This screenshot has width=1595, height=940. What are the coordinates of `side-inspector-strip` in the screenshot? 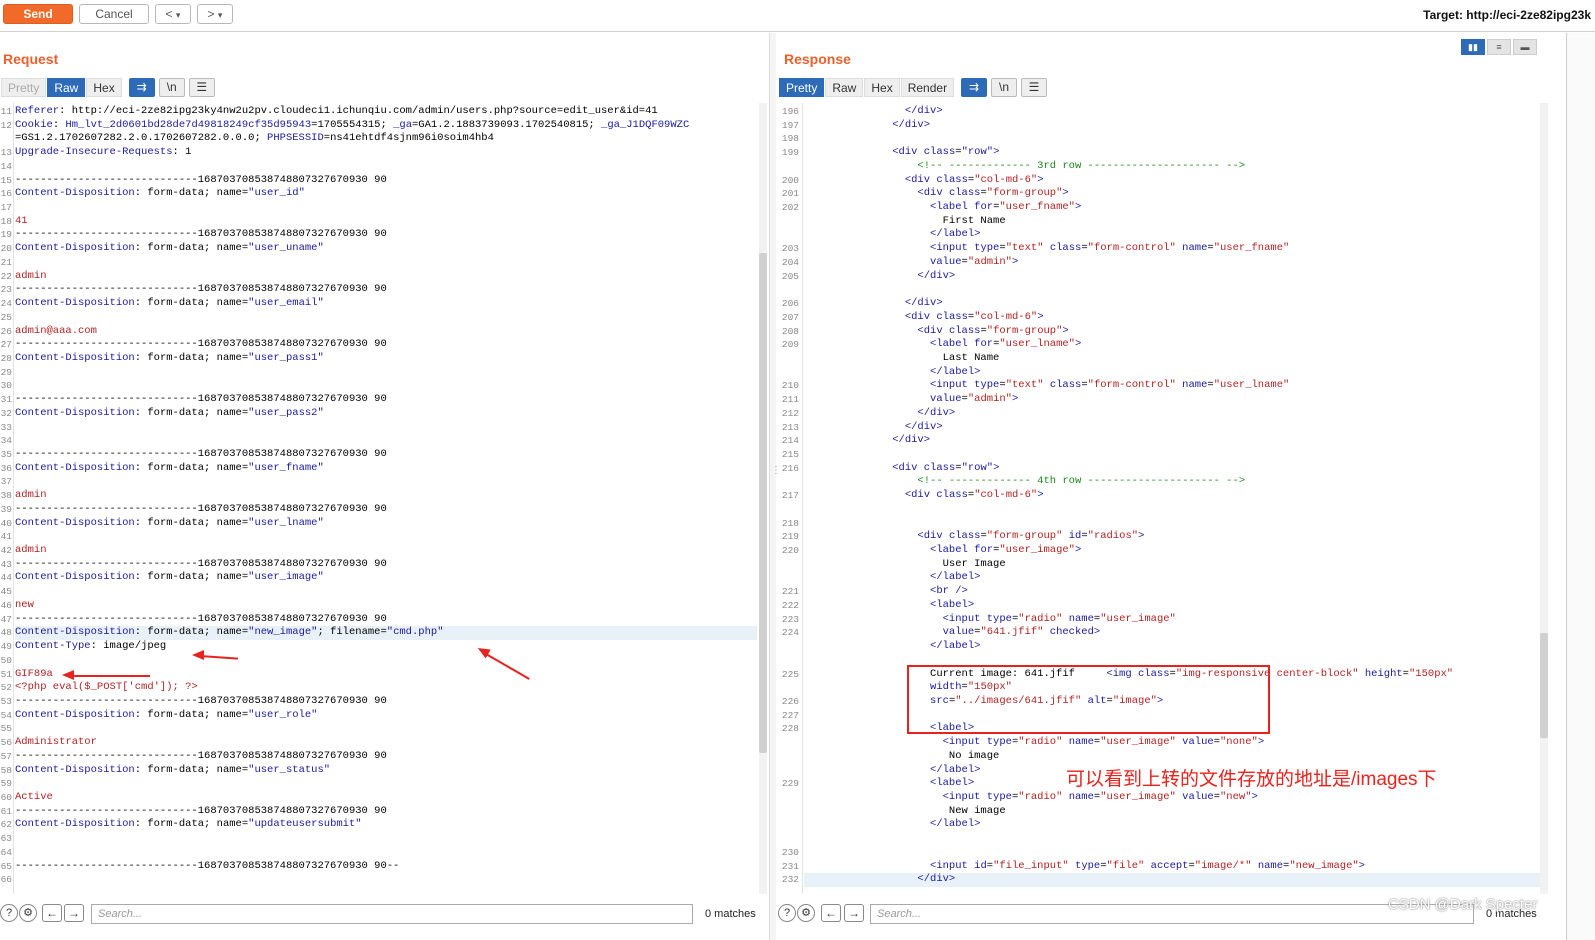 It's located at (1580, 486).